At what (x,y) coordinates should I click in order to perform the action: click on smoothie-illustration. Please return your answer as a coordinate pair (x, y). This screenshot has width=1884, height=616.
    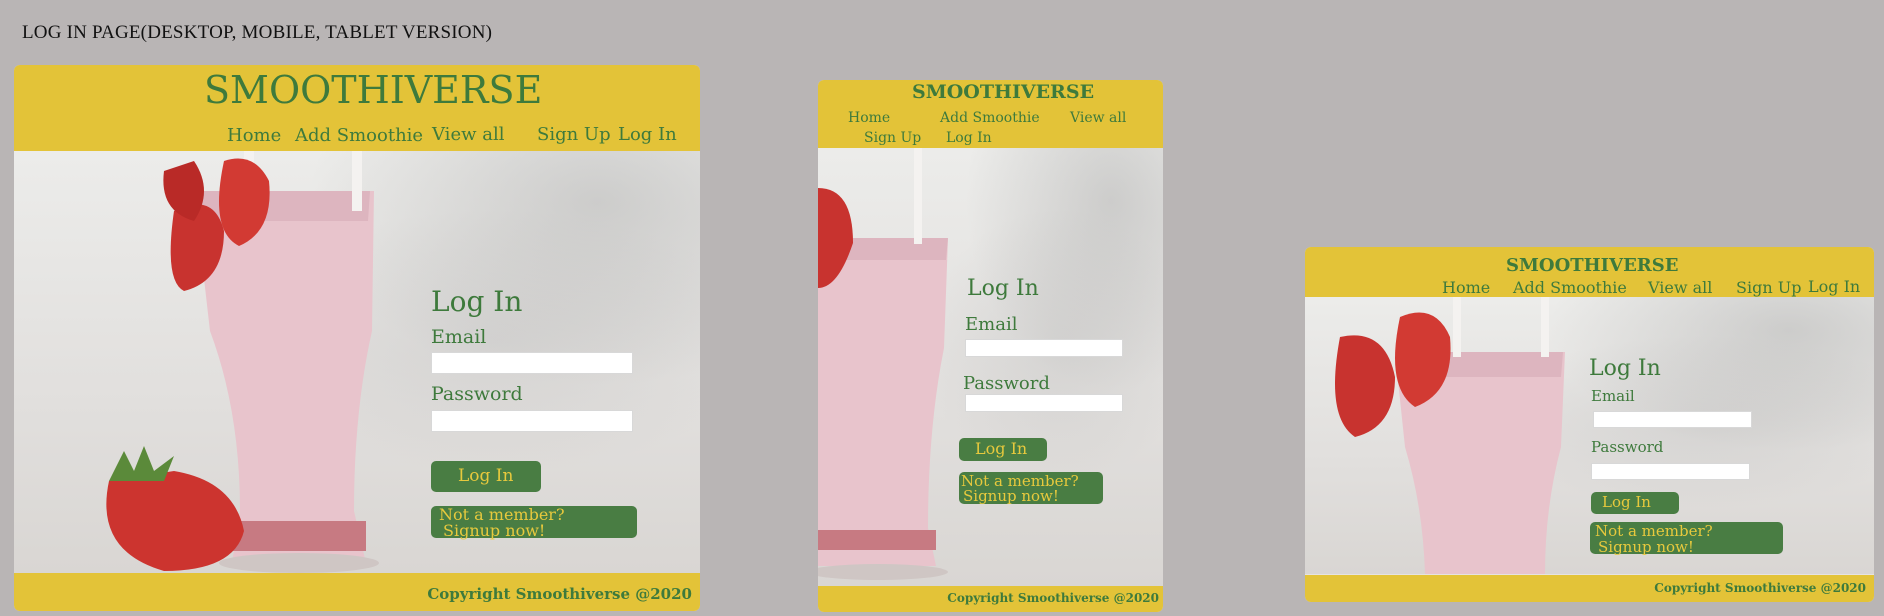
    Looking at the image, I should click on (883, 364).